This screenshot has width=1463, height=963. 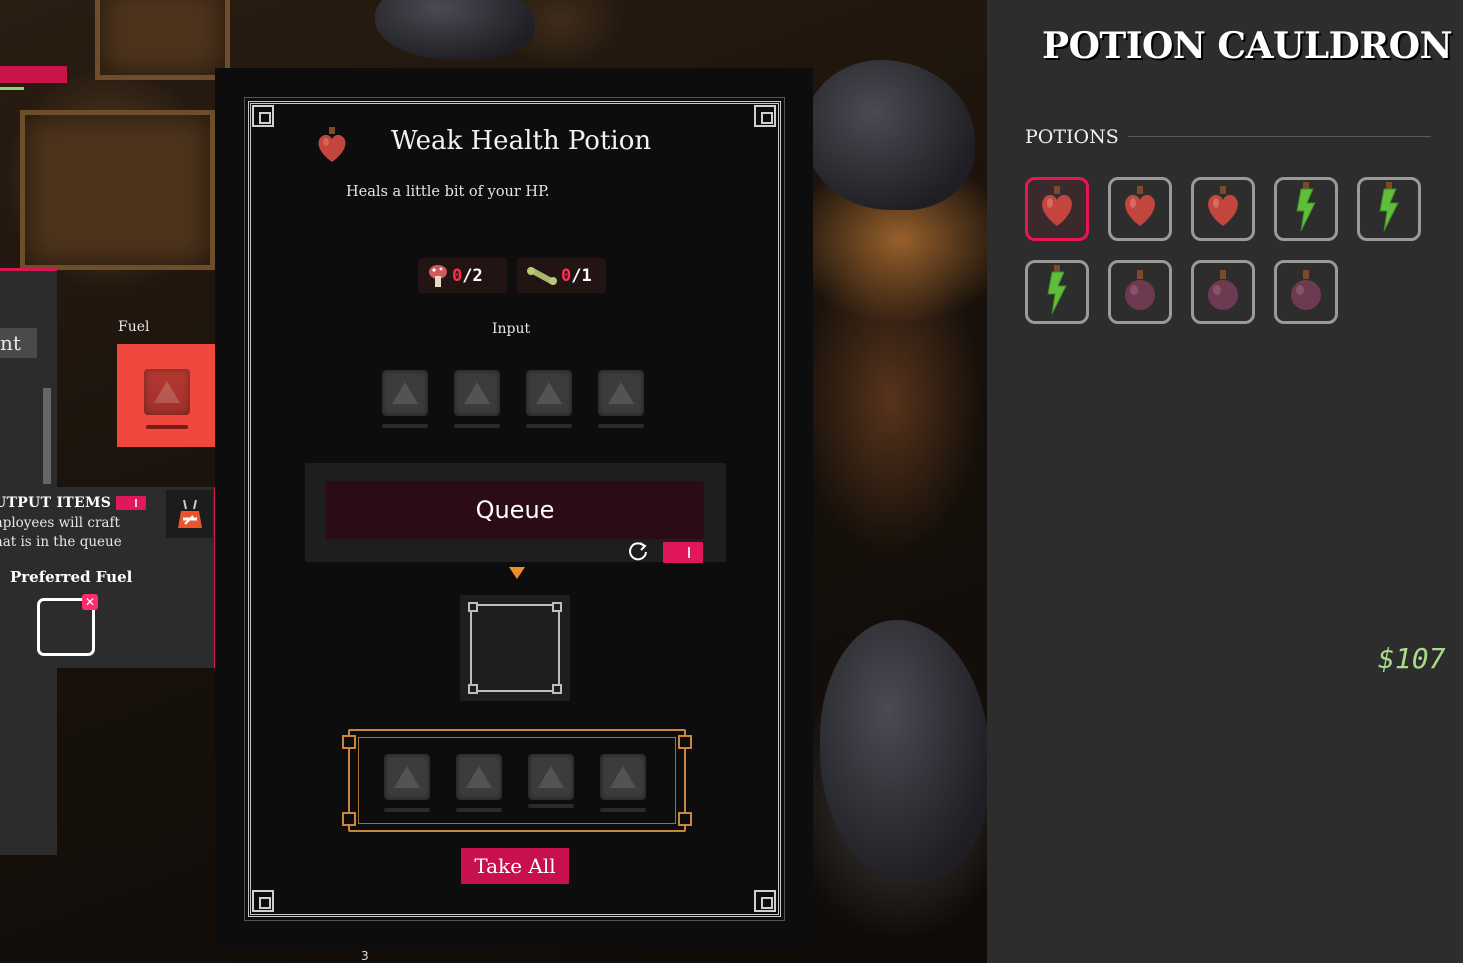 I want to click on stamina-bar, so click(x=12, y=88).